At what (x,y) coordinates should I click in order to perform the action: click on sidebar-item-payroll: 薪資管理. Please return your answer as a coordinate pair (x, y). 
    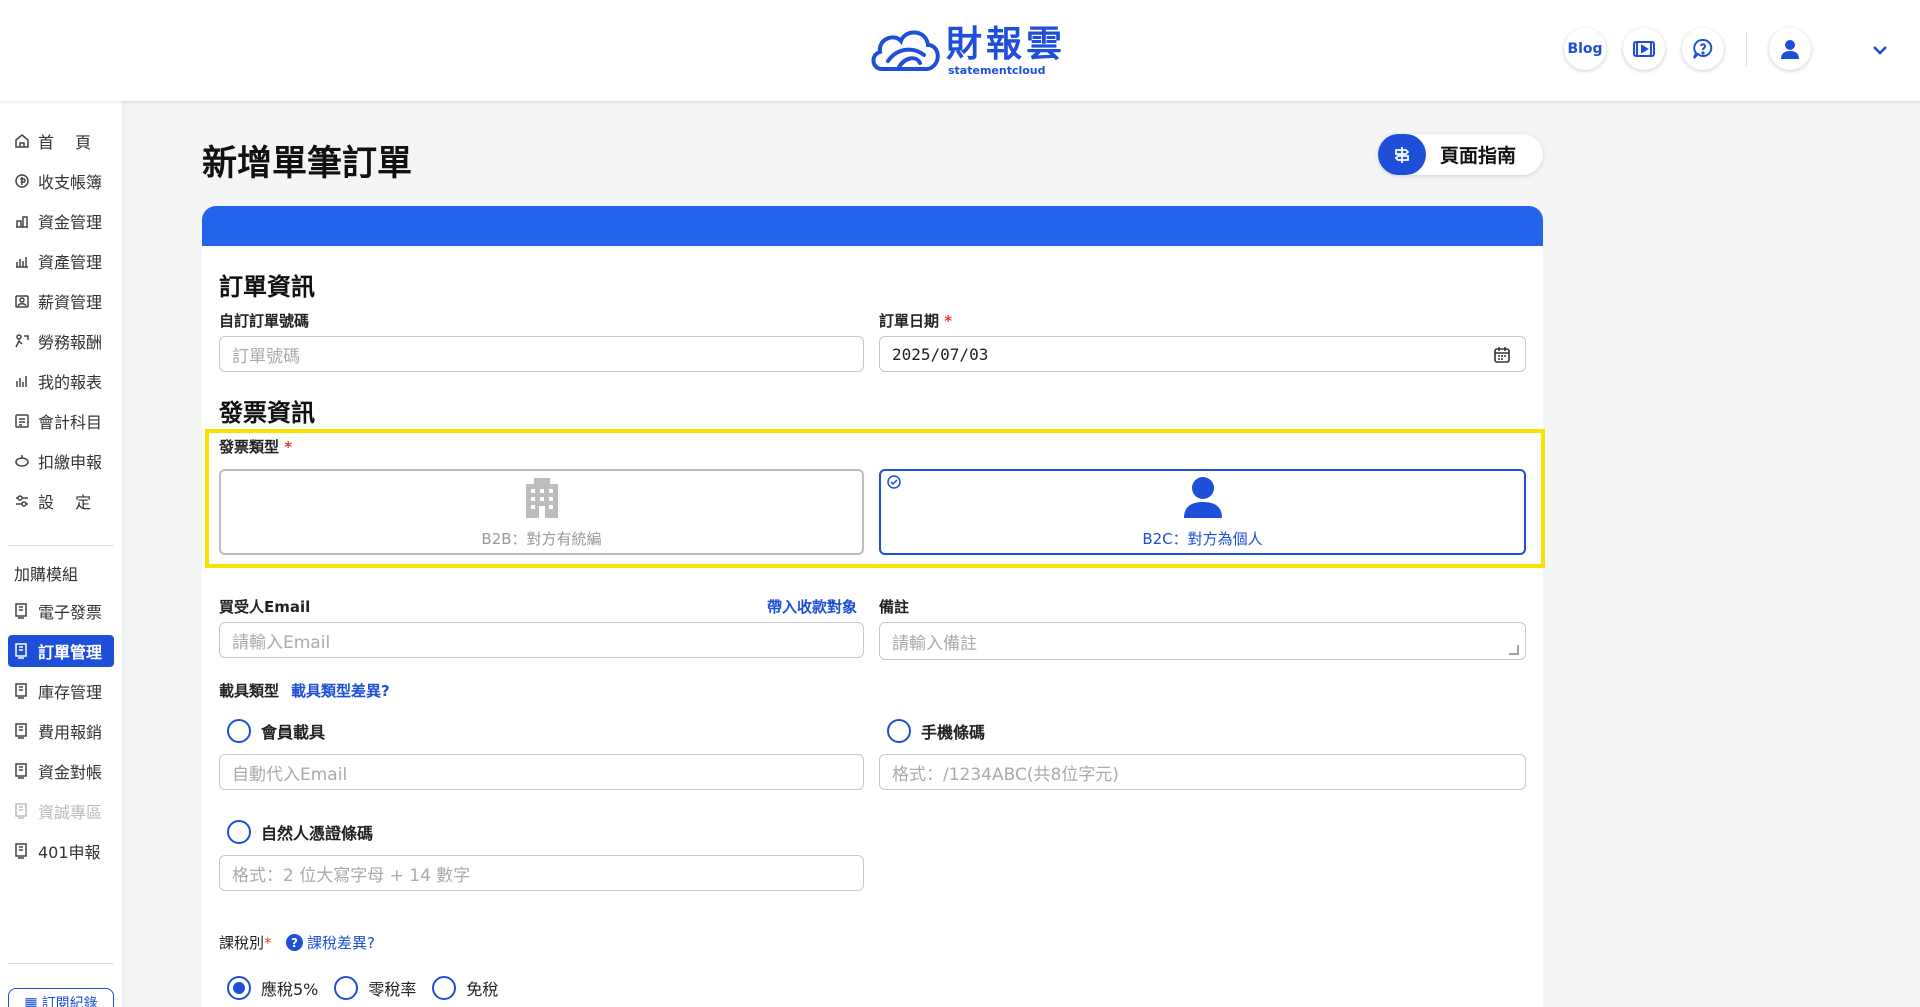
    Looking at the image, I should click on (61, 301).